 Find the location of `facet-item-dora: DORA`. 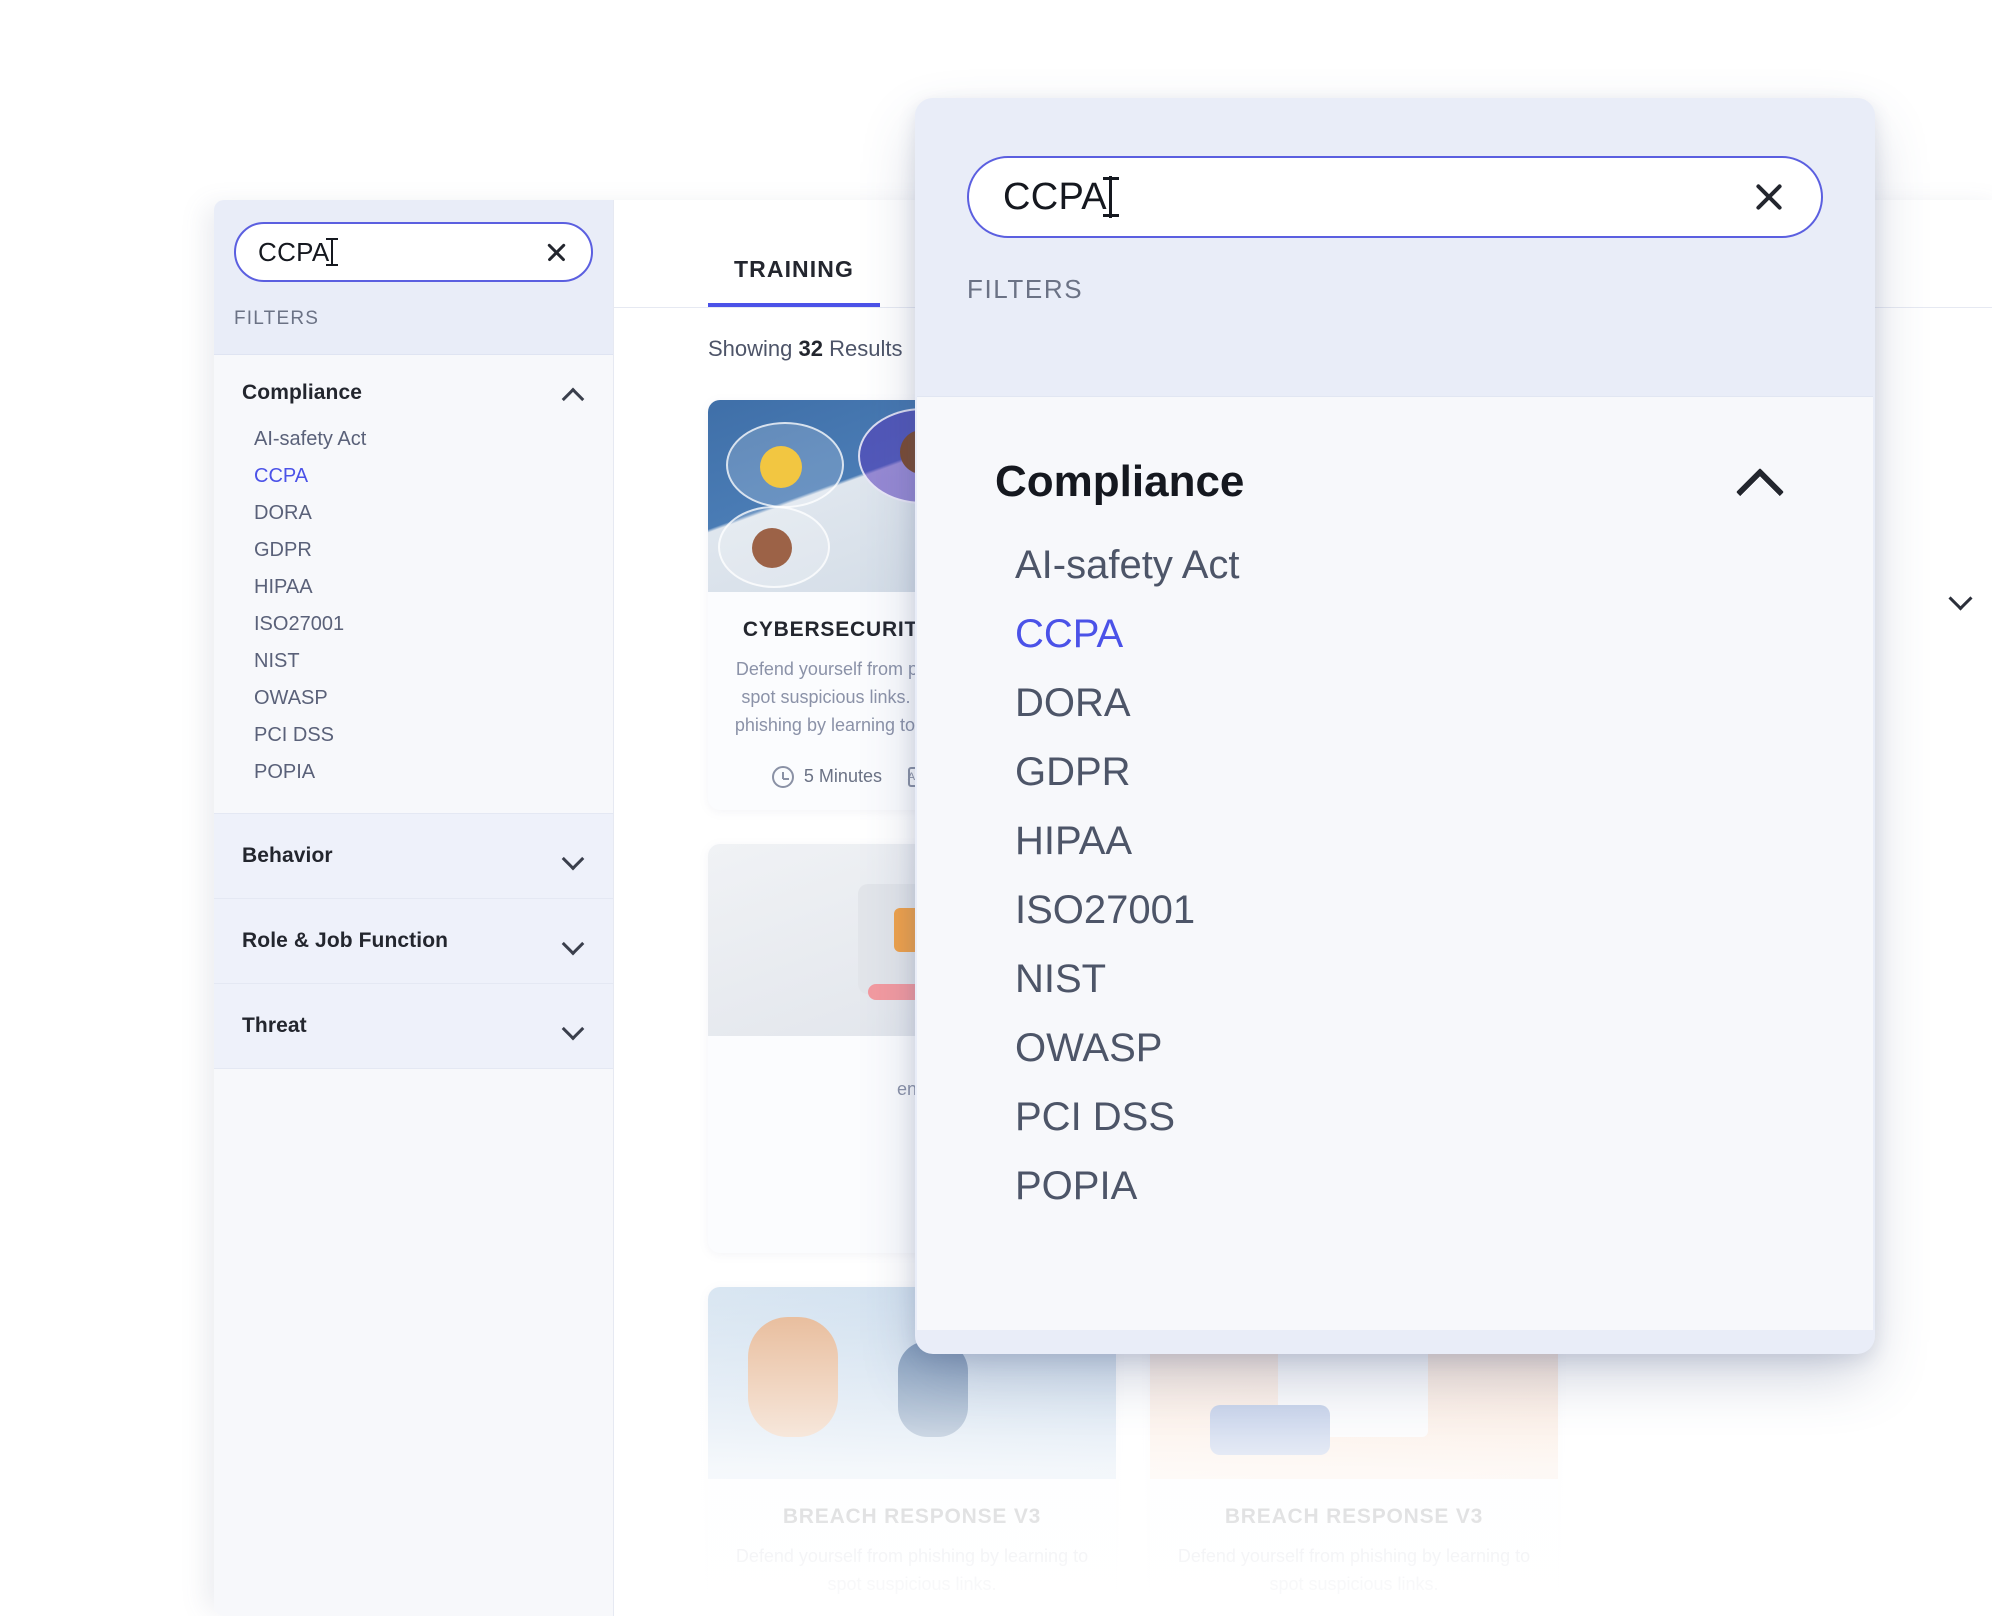

facet-item-dora: DORA is located at coordinates (413, 513).